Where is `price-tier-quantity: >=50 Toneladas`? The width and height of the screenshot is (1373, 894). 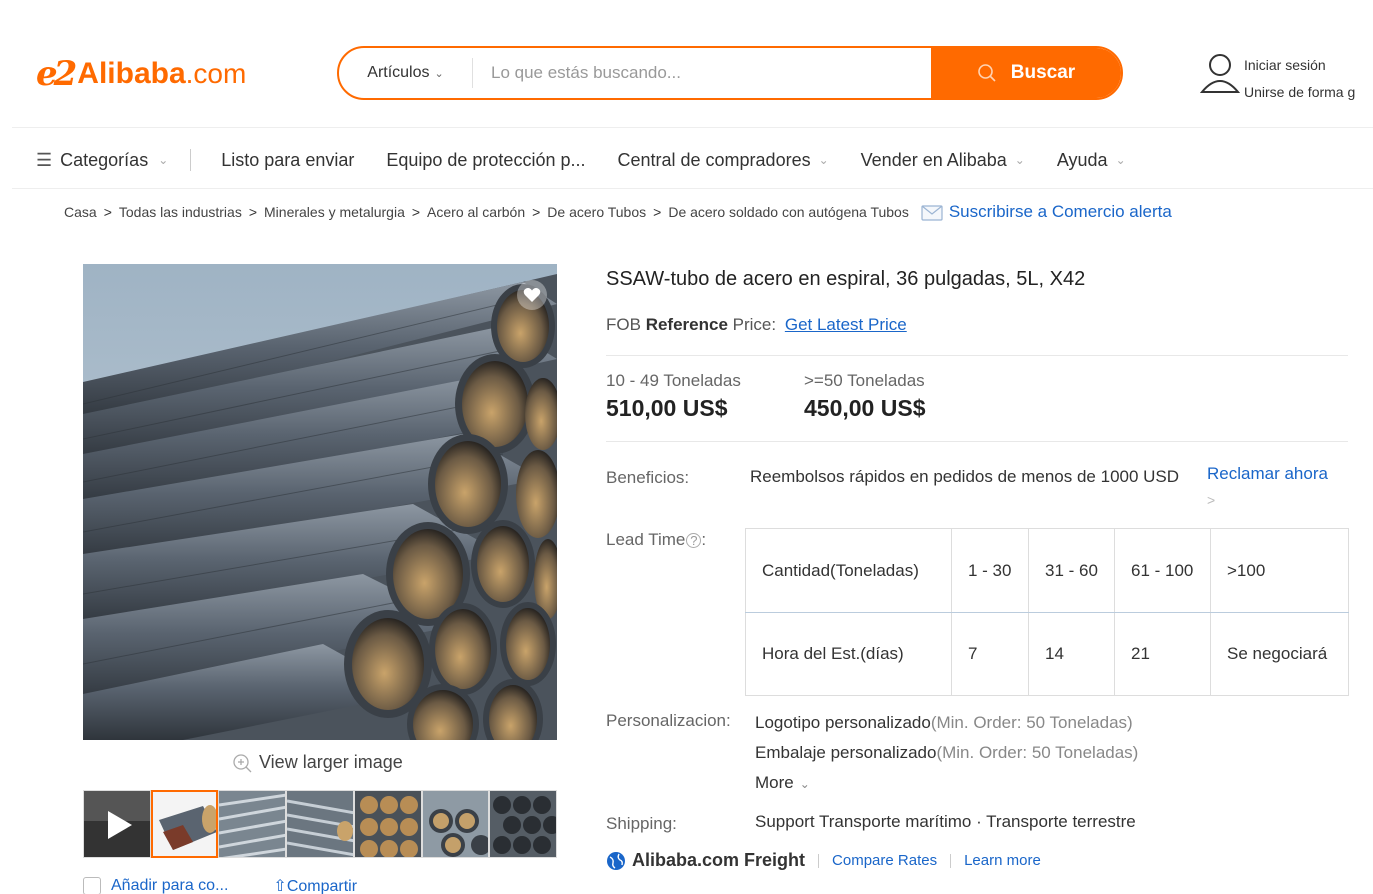
price-tier-quantity: >=50 Toneladas is located at coordinates (864, 380).